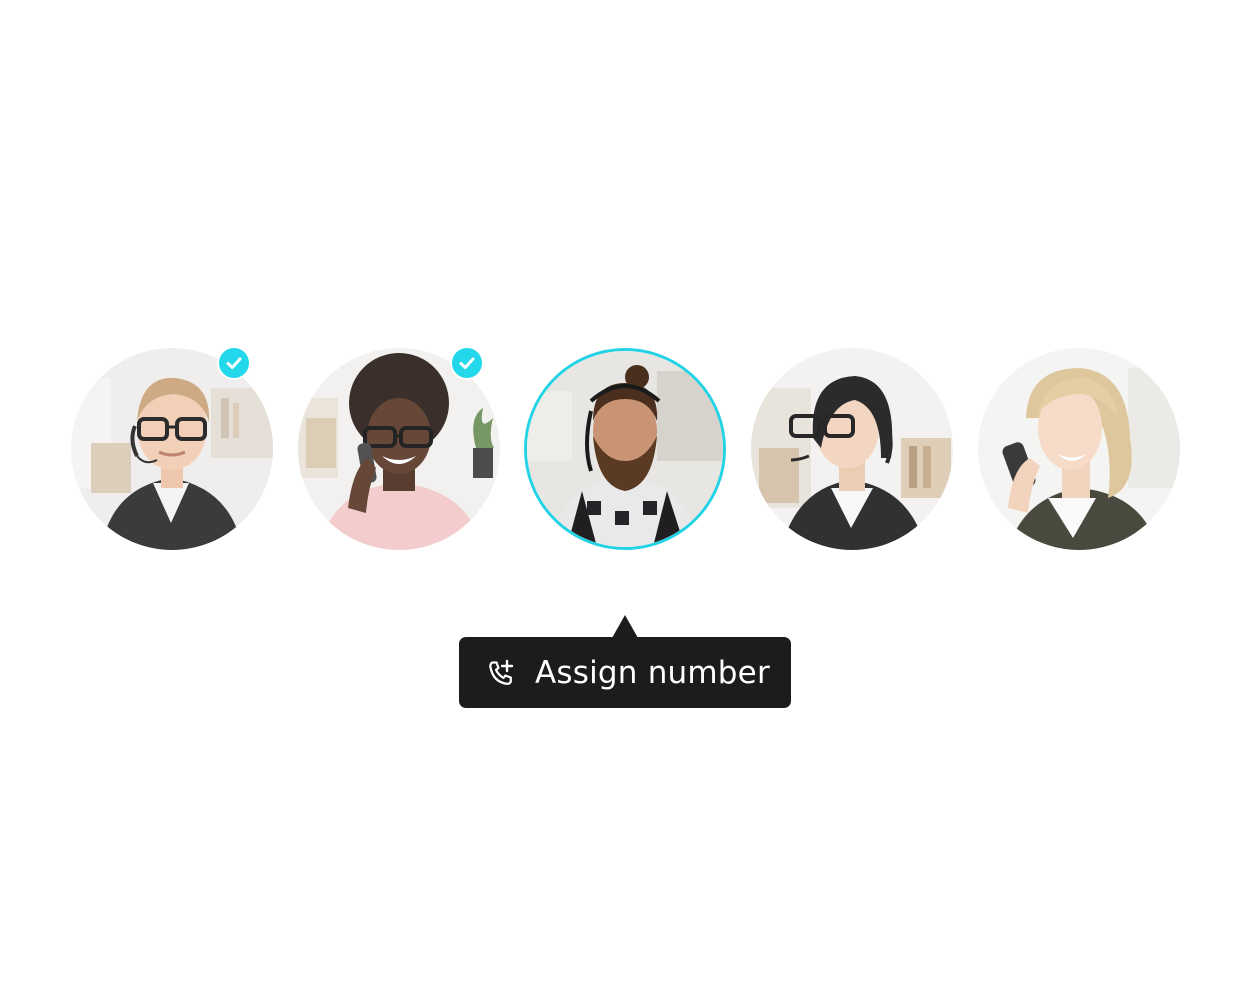  I want to click on tooltip-pointer, so click(625, 626).